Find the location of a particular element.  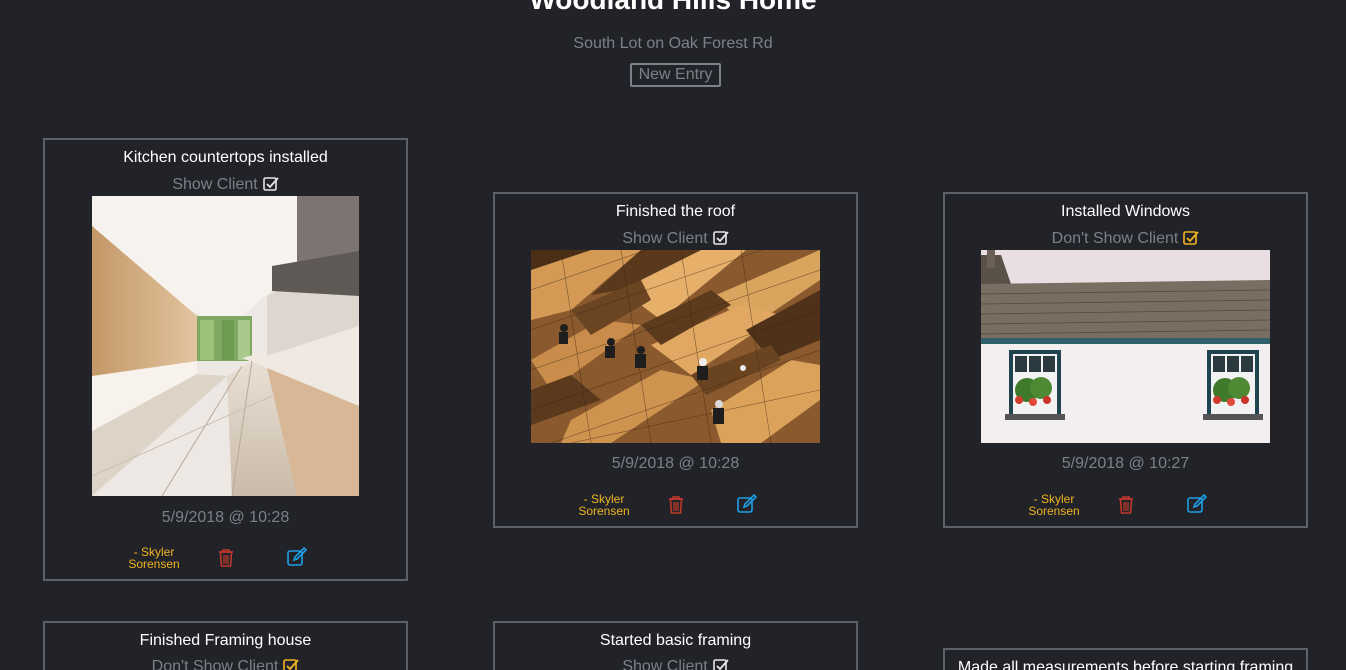

kitchen-photo is located at coordinates (225, 346).